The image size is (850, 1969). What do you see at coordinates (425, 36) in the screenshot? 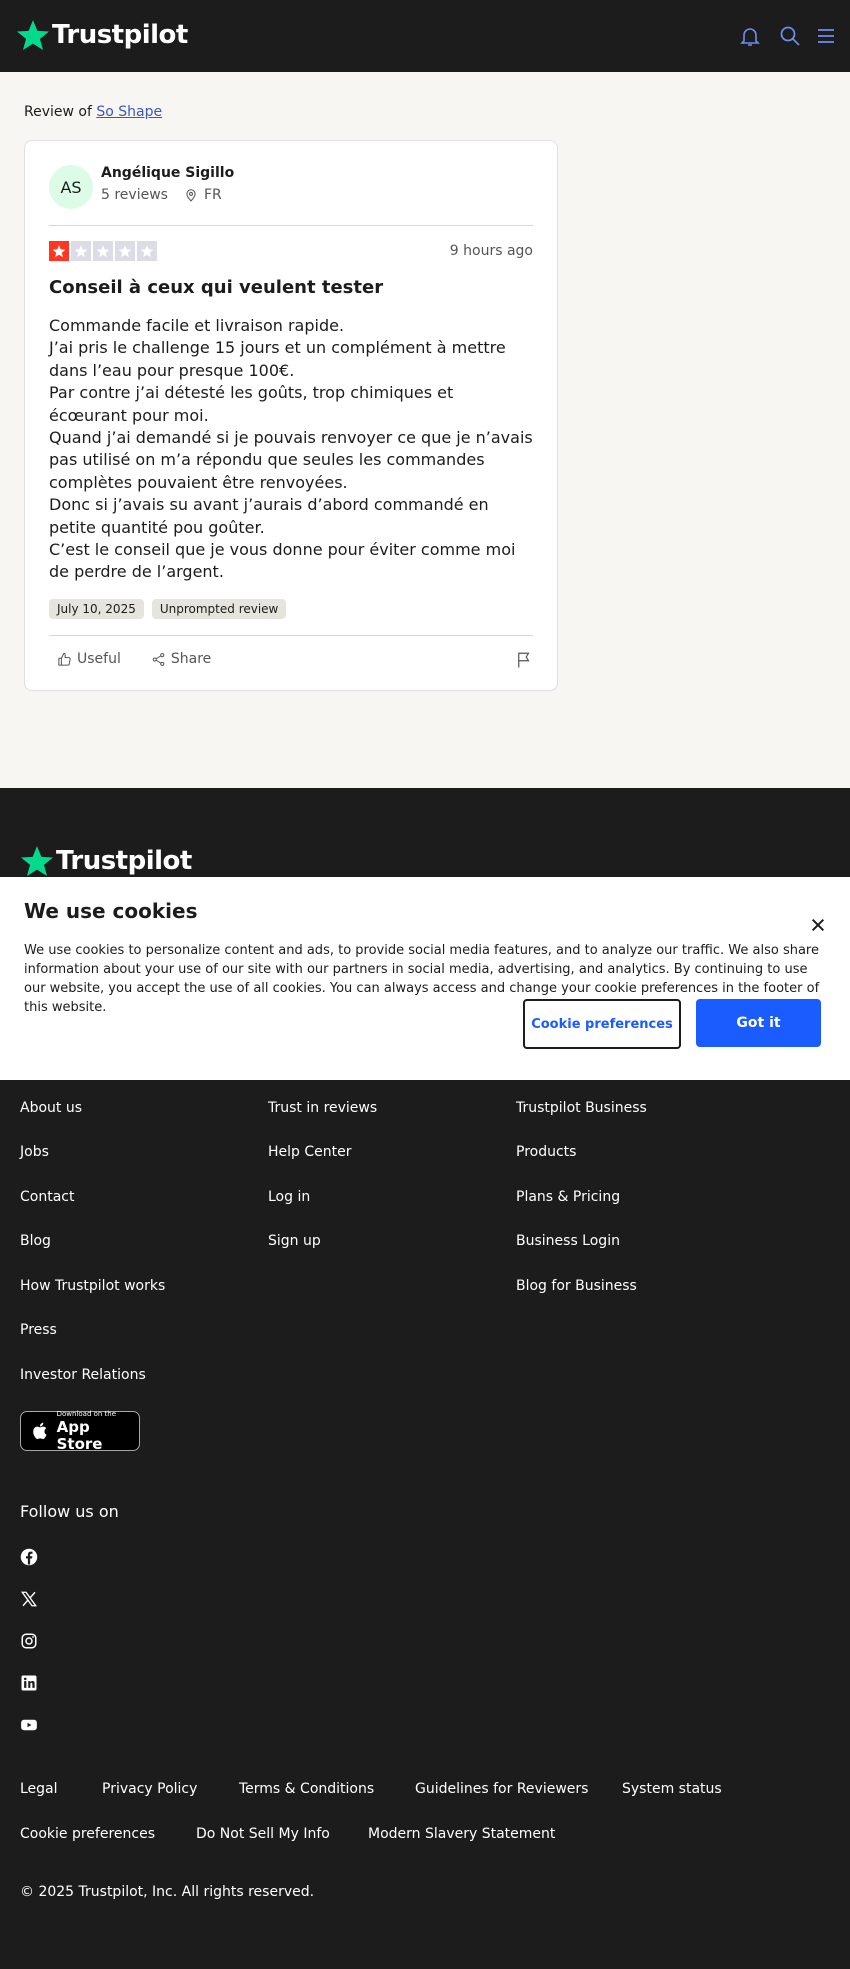
I see `site-header: Trustpilot` at bounding box center [425, 36].